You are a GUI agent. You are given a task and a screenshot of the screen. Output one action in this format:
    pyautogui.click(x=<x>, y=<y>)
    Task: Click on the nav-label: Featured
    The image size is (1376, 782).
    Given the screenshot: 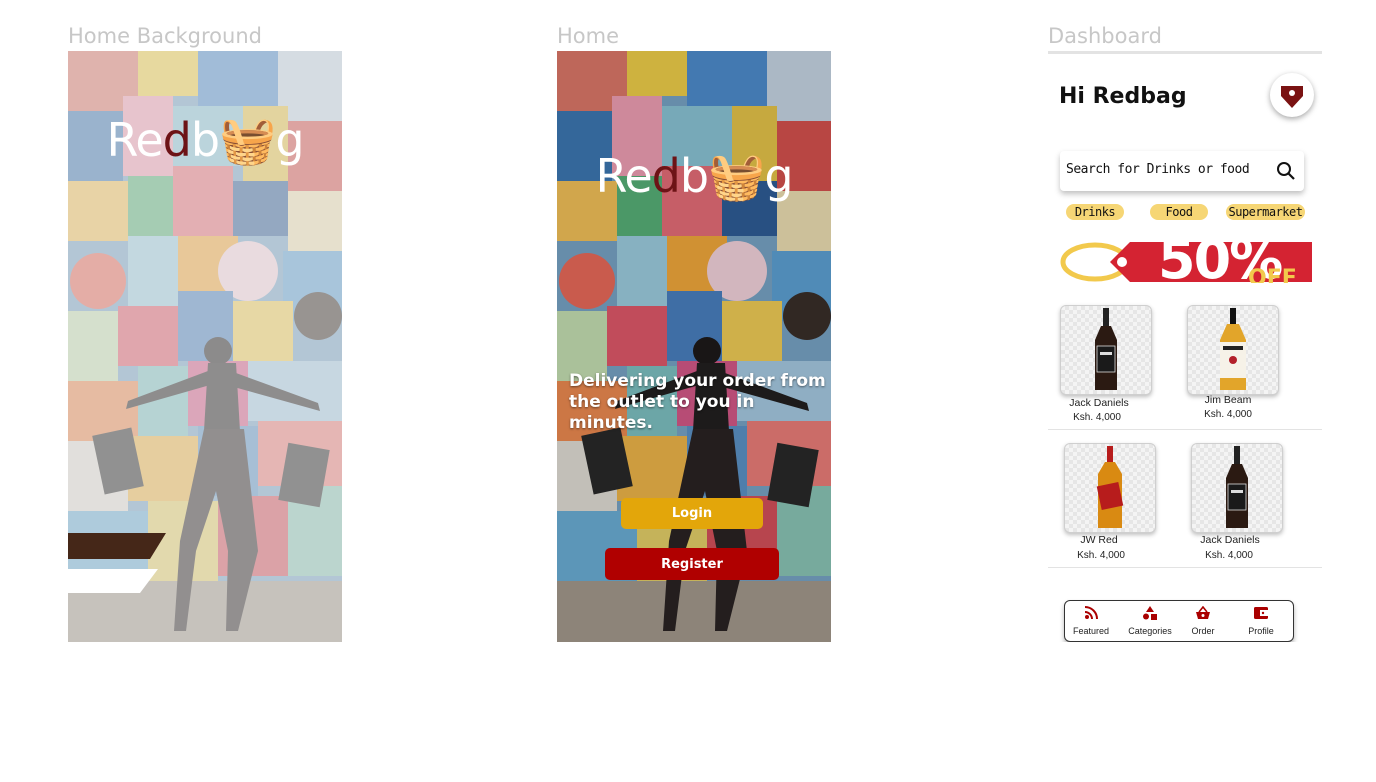 What is the action you would take?
    pyautogui.click(x=1091, y=631)
    